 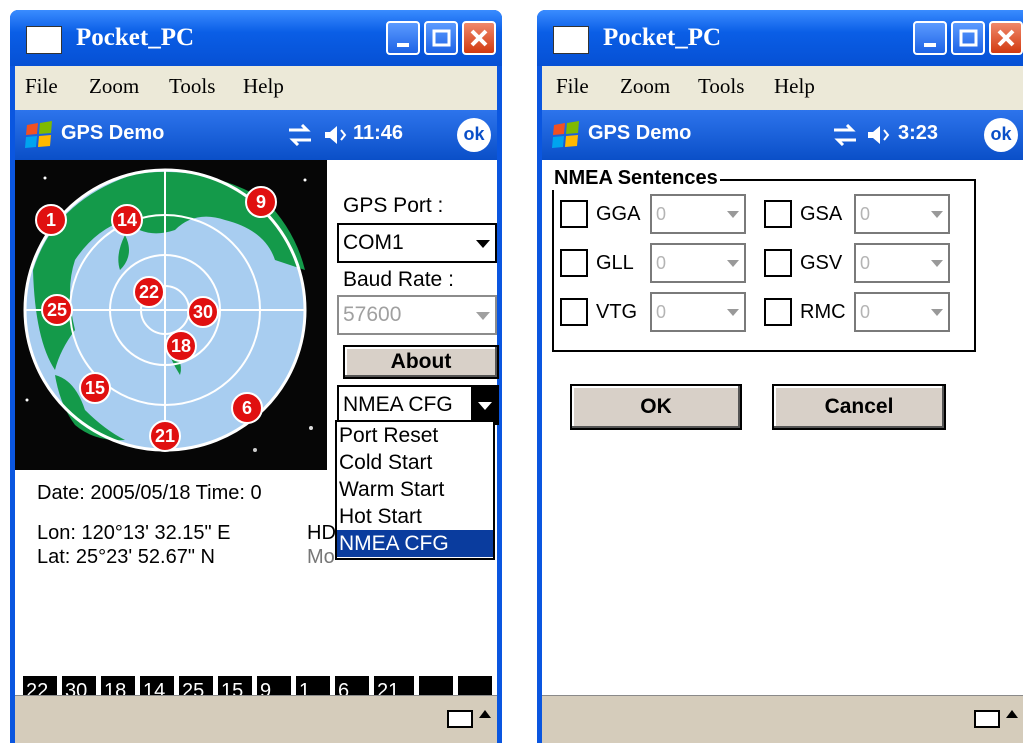 I want to click on sentence-label: GGA, so click(x=618, y=214).